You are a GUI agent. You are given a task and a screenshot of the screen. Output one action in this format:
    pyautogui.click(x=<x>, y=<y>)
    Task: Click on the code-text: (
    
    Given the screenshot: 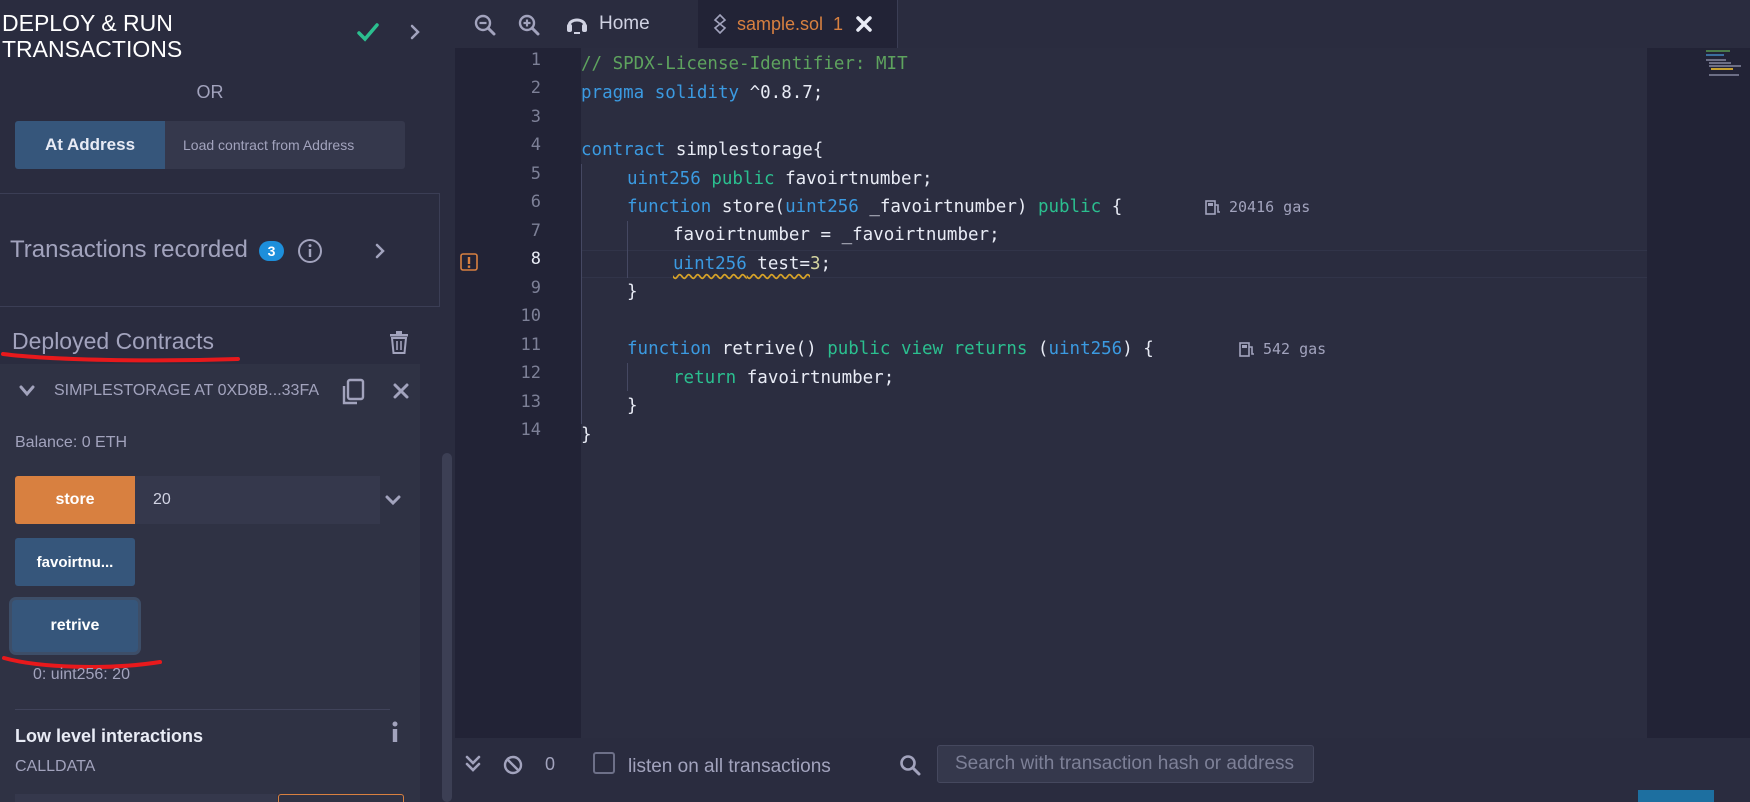 What is the action you would take?
    pyautogui.click(x=1038, y=349)
    